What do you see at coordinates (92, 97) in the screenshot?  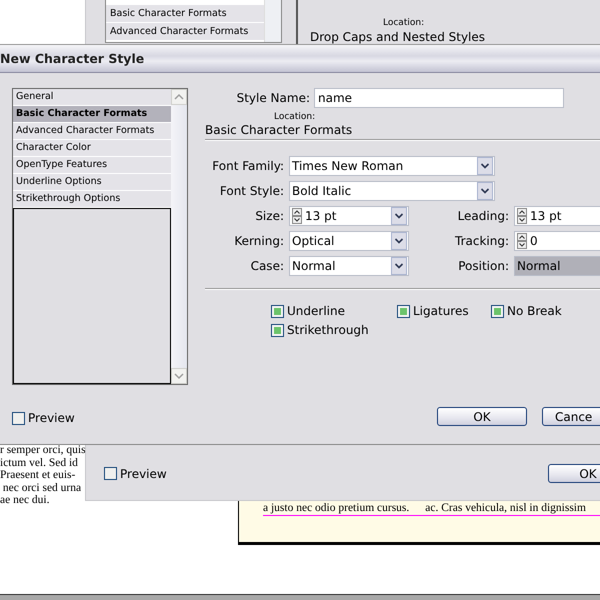 I see `list-item: General` at bounding box center [92, 97].